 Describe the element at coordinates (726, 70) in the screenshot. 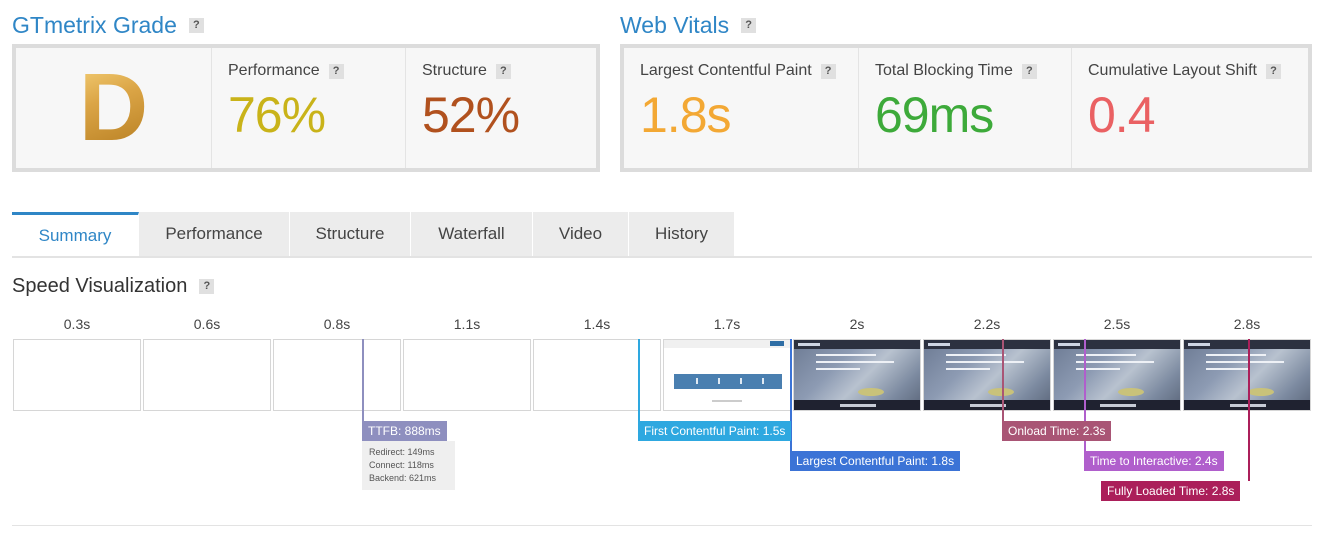

I see `lcp-label: Largest Contentful Paint` at that location.